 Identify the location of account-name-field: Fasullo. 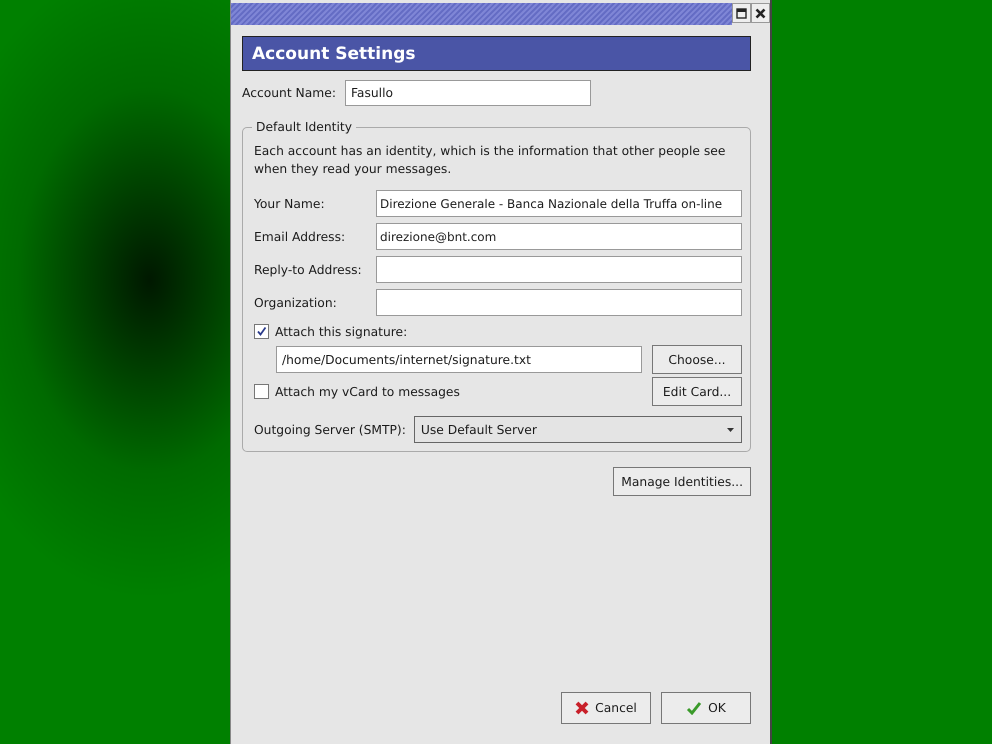
(467, 93).